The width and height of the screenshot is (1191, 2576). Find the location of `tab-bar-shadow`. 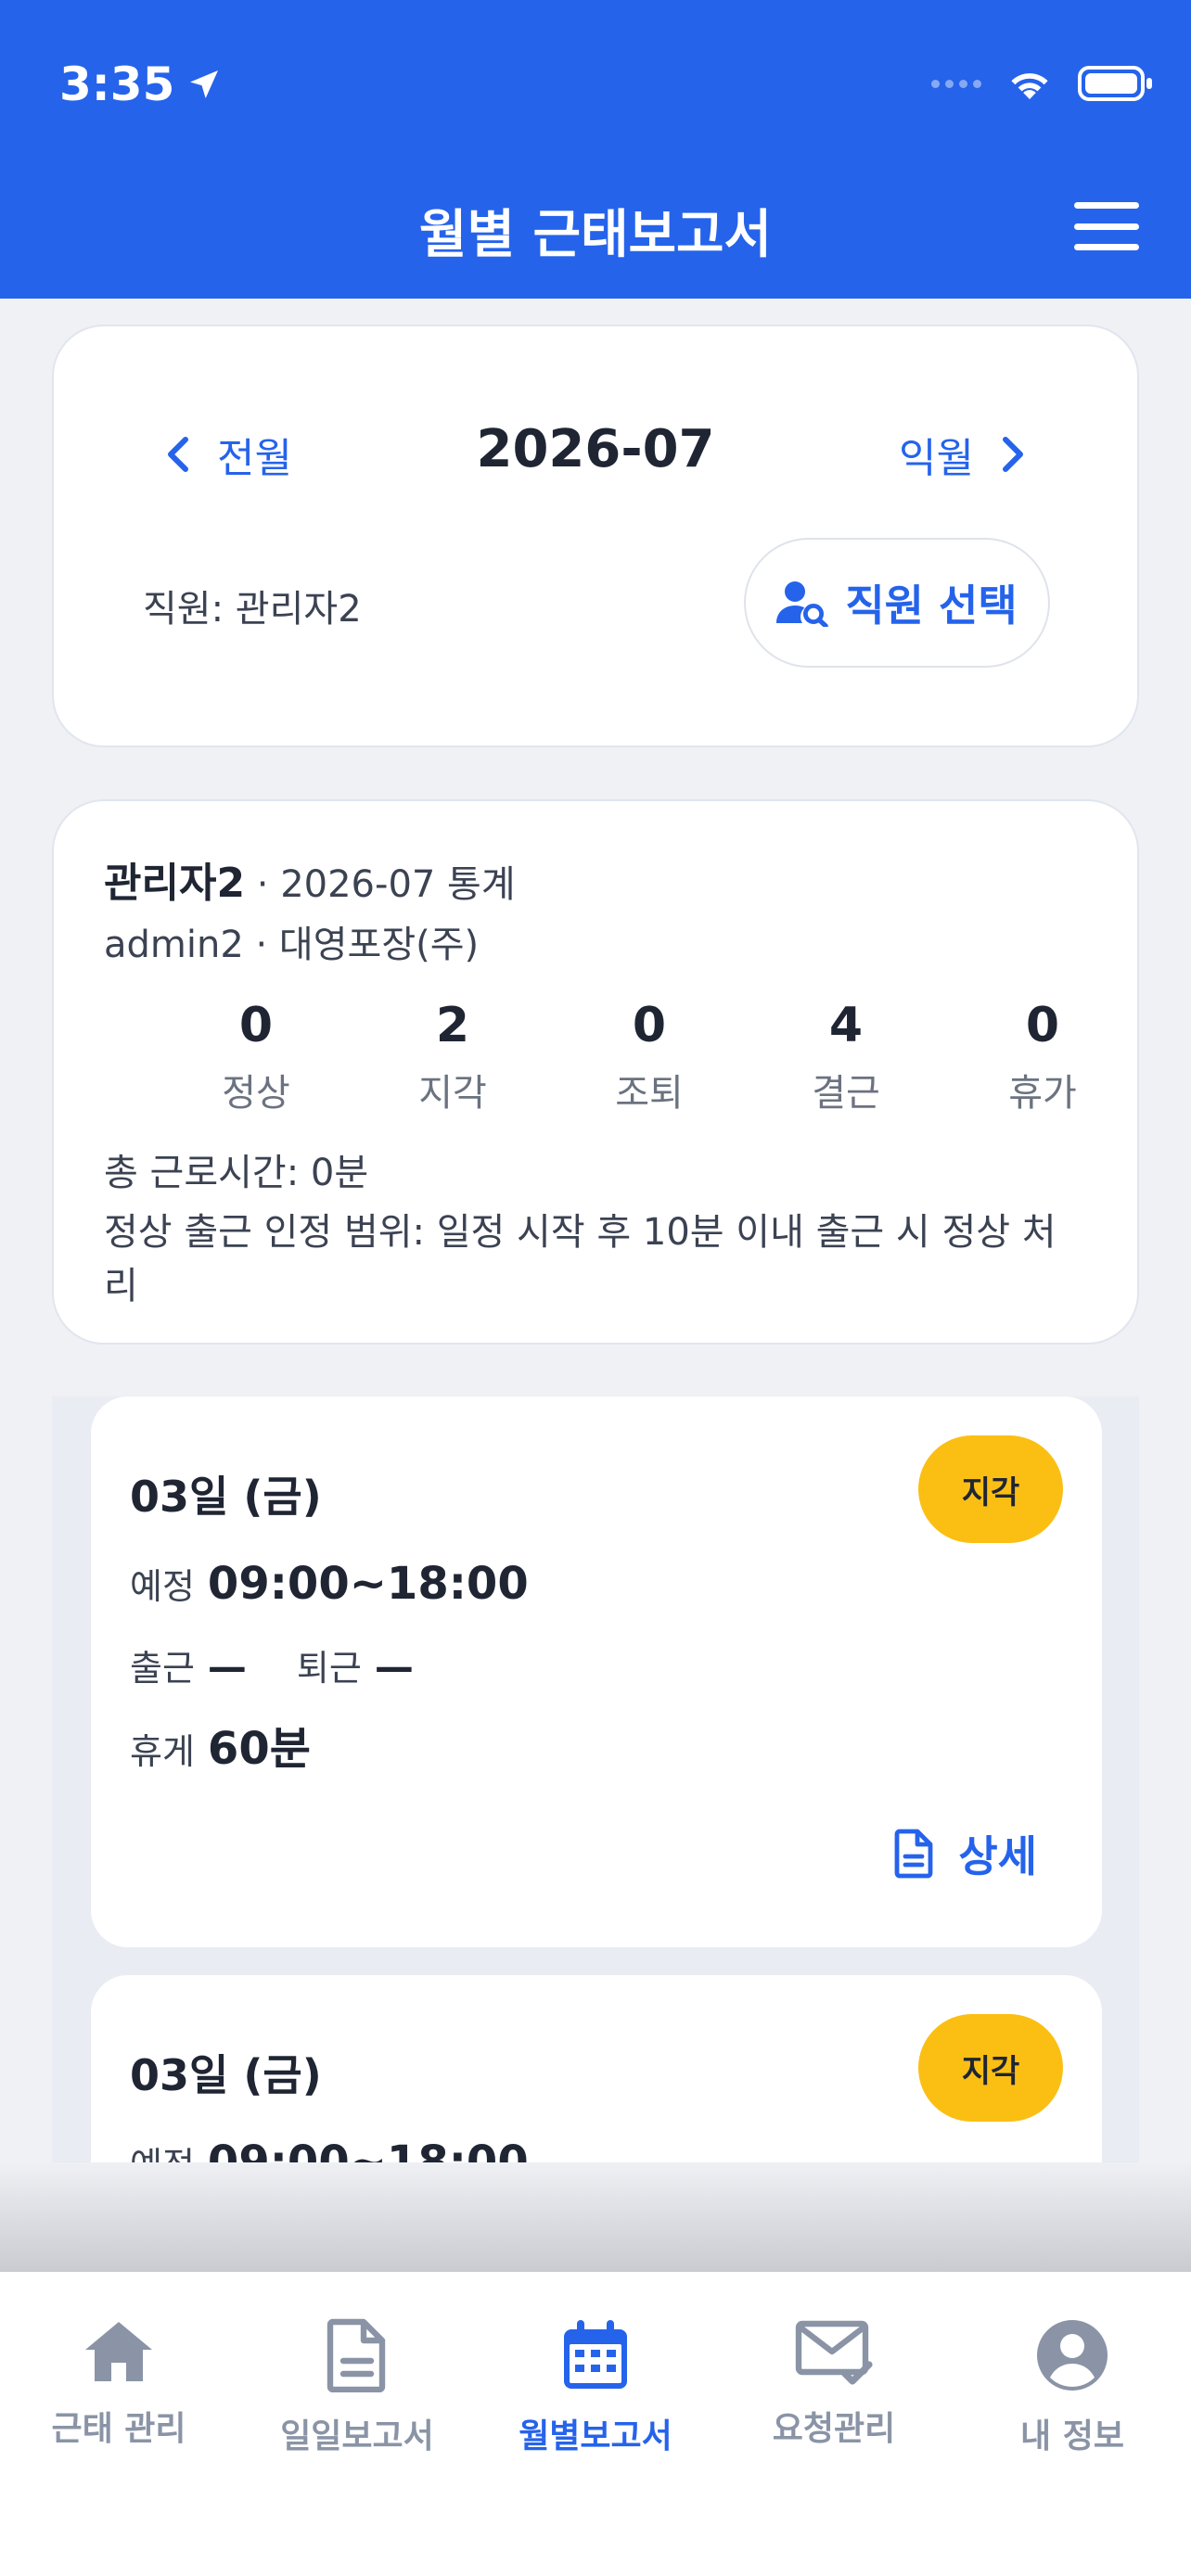

tab-bar-shadow is located at coordinates (595, 2217).